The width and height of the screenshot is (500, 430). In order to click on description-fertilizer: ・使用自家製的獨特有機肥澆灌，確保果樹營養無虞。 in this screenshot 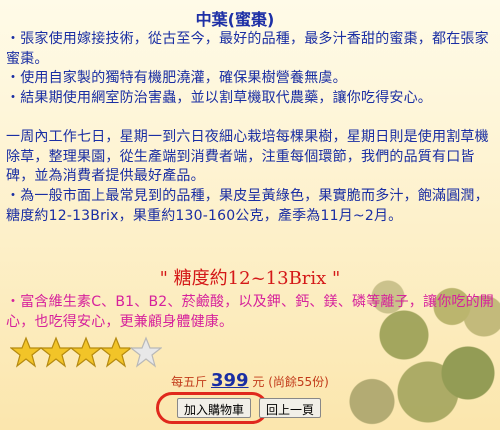, I will do `click(176, 78)`.